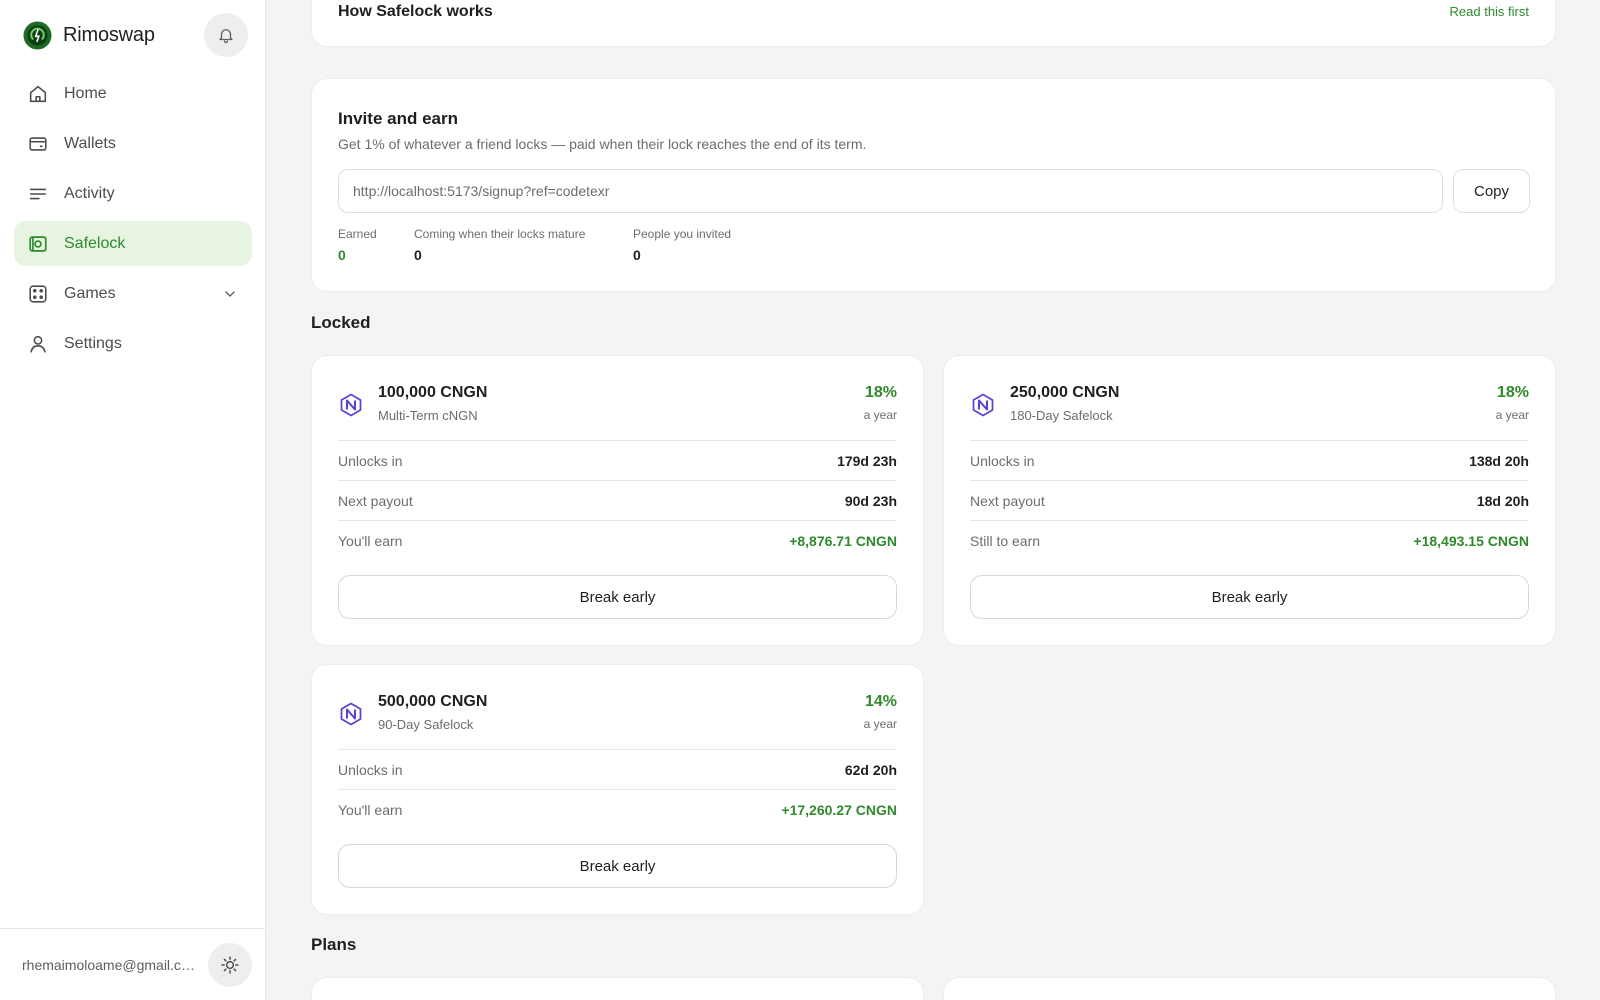  Describe the element at coordinates (93, 343) in the screenshot. I see `sidebar-item-label: Settings` at that location.